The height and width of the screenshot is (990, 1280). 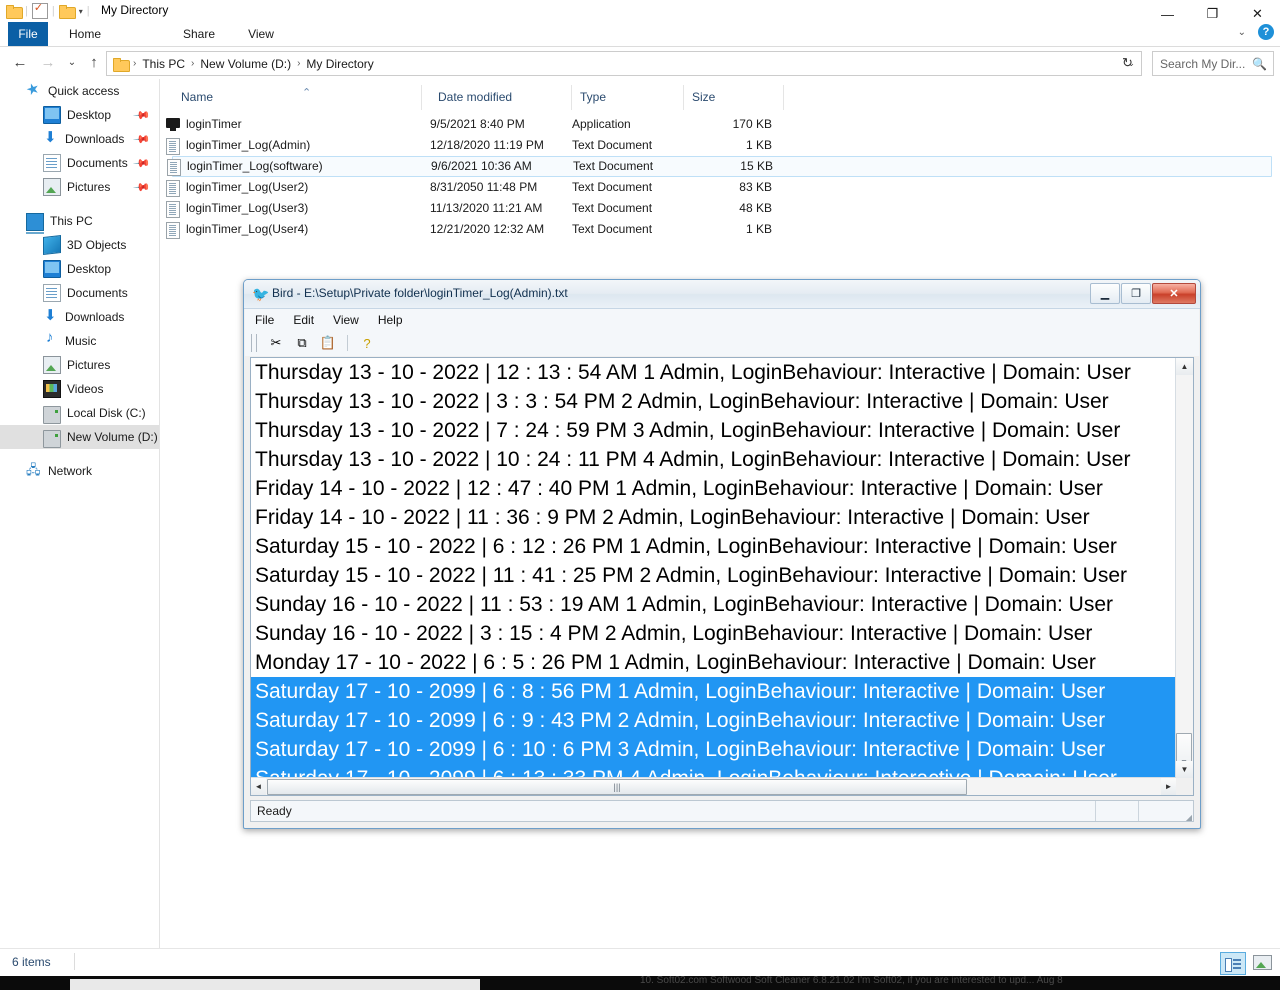 What do you see at coordinates (79, 293) in the screenshot?
I see `sidebar-item-documents: Documents` at bounding box center [79, 293].